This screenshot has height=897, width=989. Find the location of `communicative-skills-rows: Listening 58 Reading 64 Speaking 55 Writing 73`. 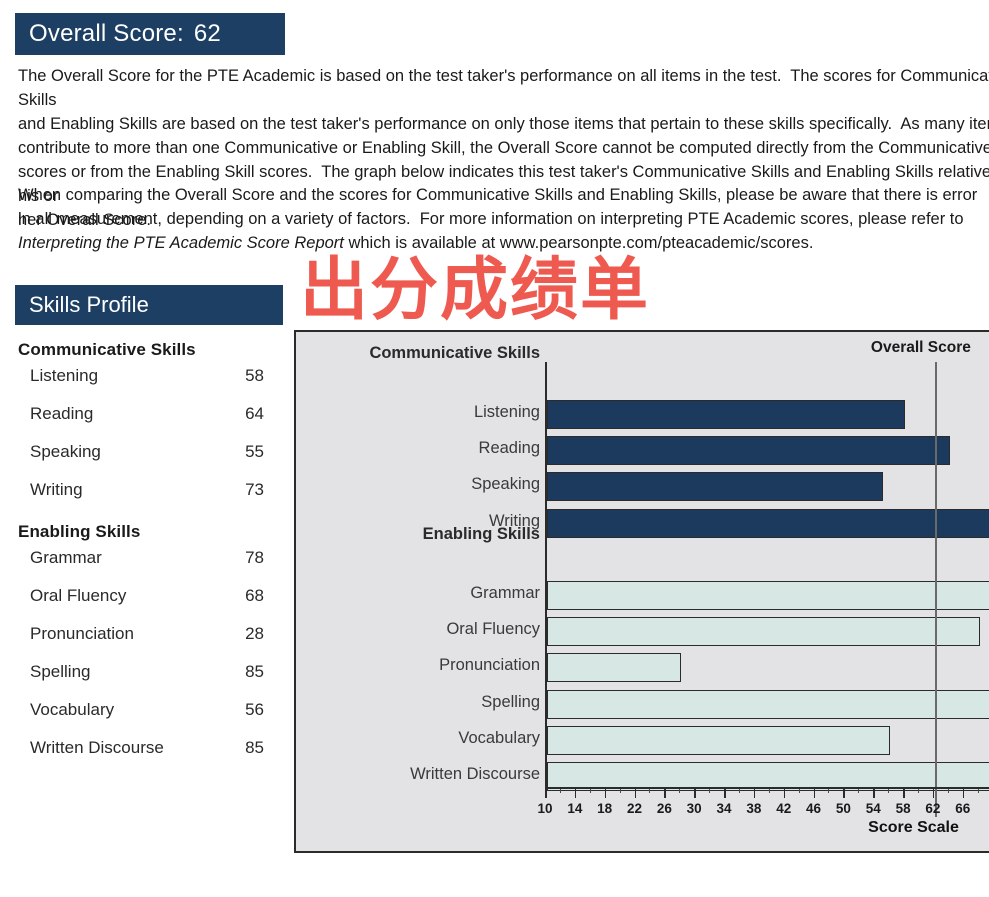

communicative-skills-rows: Listening 58 Reading 64 Speaking 55 Writing 73 is located at coordinates (143, 442).